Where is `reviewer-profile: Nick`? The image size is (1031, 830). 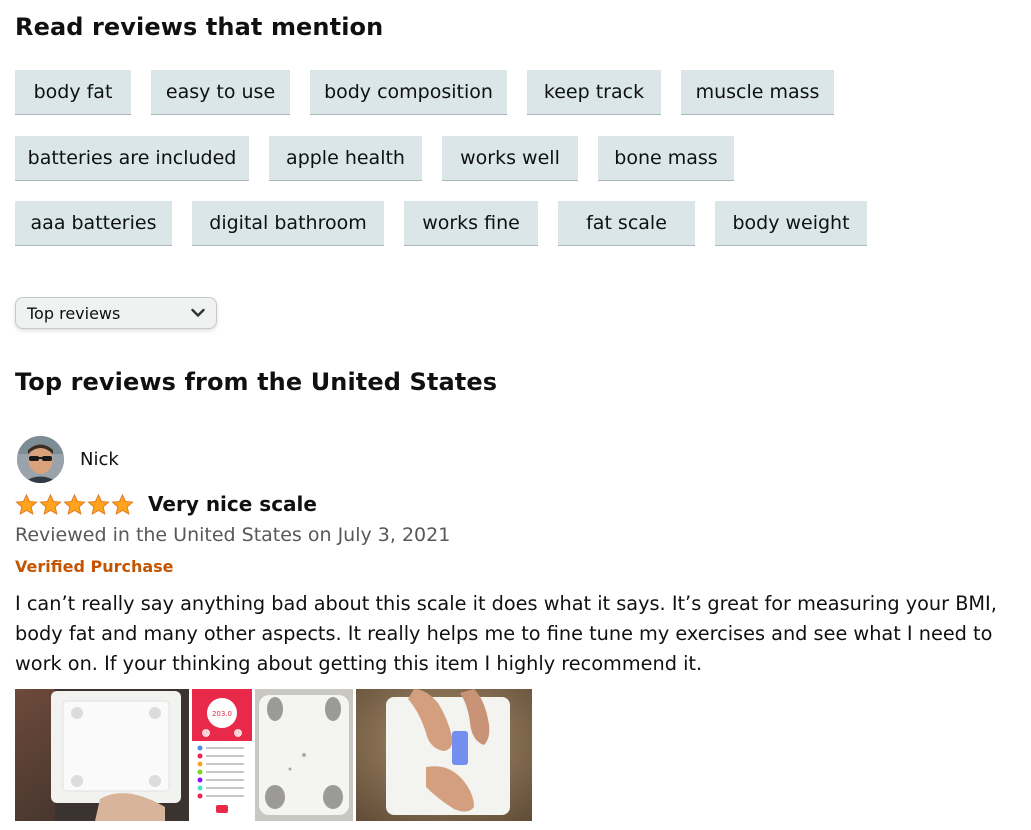
reviewer-profile: Nick is located at coordinates (68, 459).